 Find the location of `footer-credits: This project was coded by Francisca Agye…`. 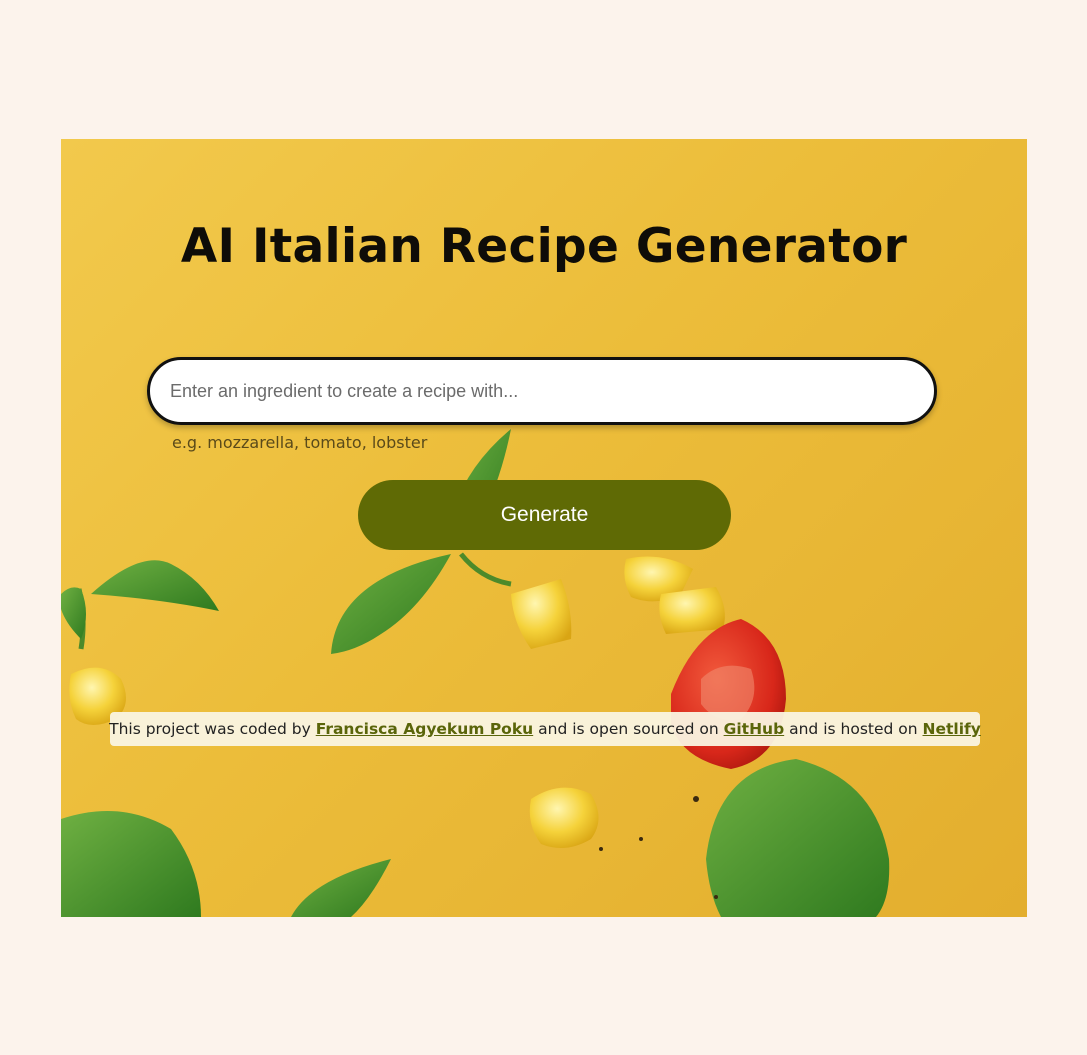

footer-credits: This project was coded by Francisca Agye… is located at coordinates (545, 729).